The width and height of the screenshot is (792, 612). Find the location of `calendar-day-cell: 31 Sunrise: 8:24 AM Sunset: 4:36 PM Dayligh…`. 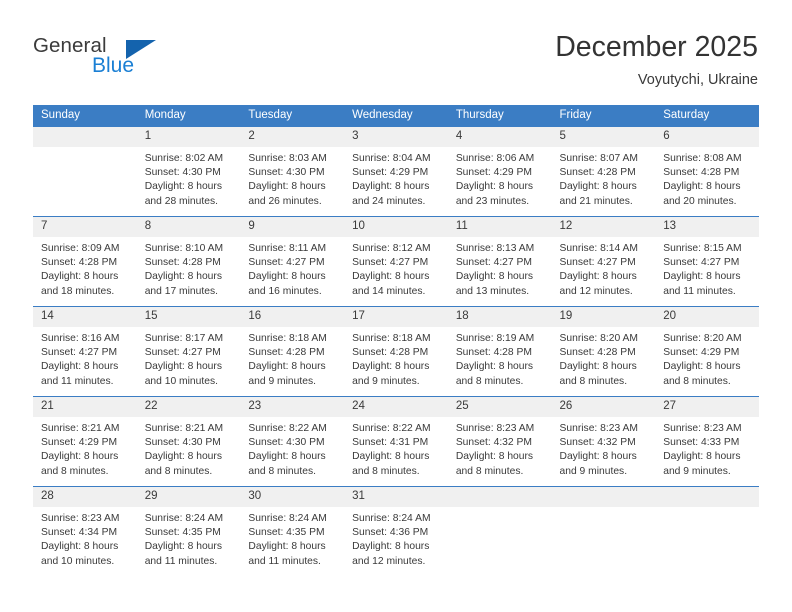

calendar-day-cell: 31 Sunrise: 8:24 AM Sunset: 4:36 PM Dayligh… is located at coordinates (396, 531).